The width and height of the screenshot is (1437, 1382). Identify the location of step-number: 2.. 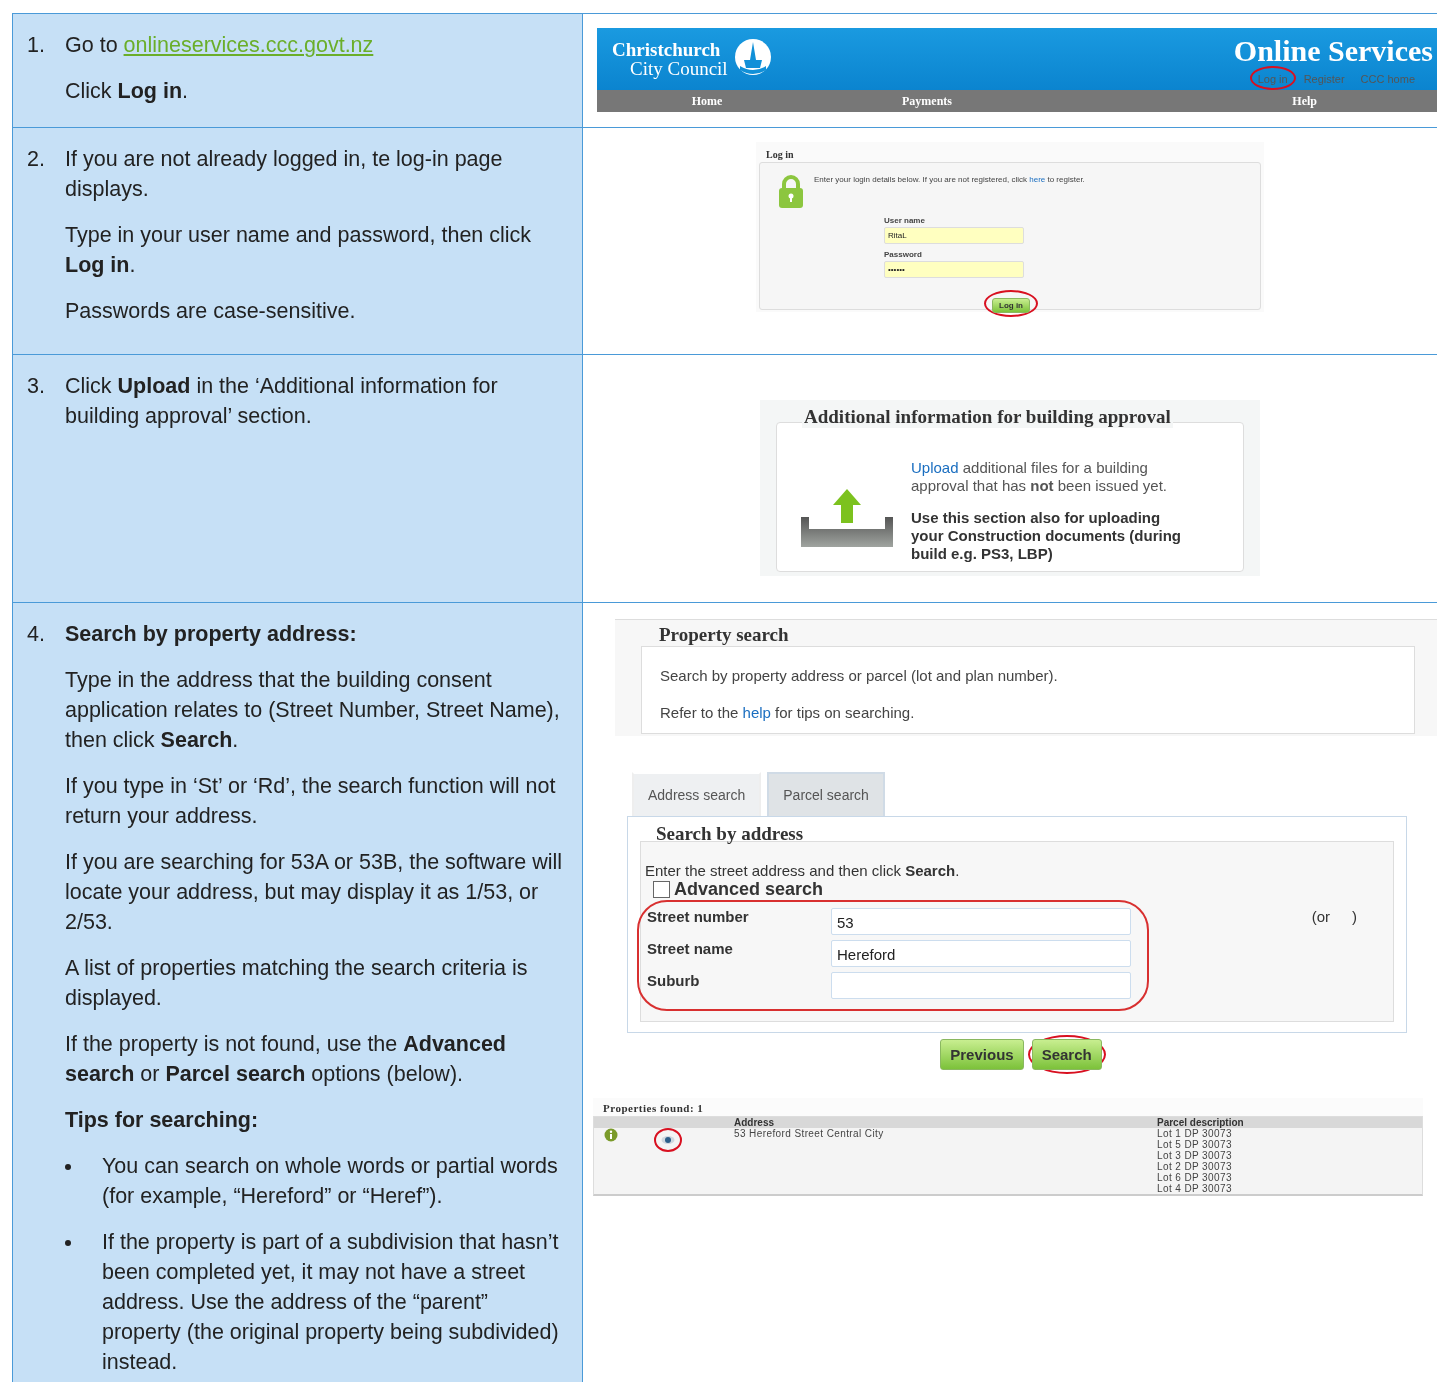
(36, 159).